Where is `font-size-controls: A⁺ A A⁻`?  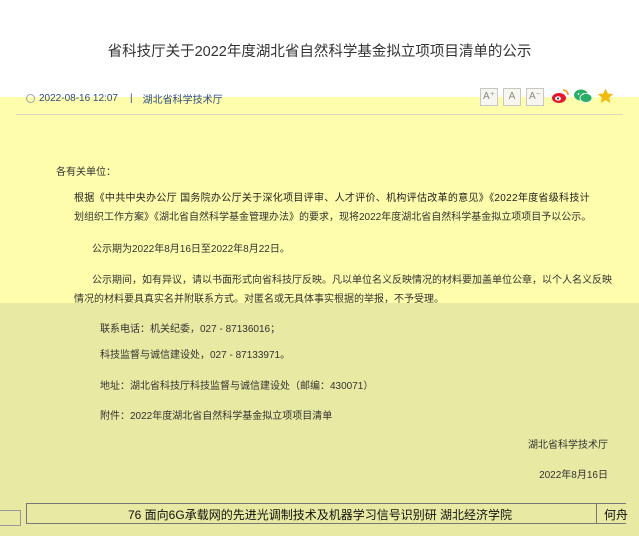
font-size-controls: A⁺ A A⁻ is located at coordinates (514, 97).